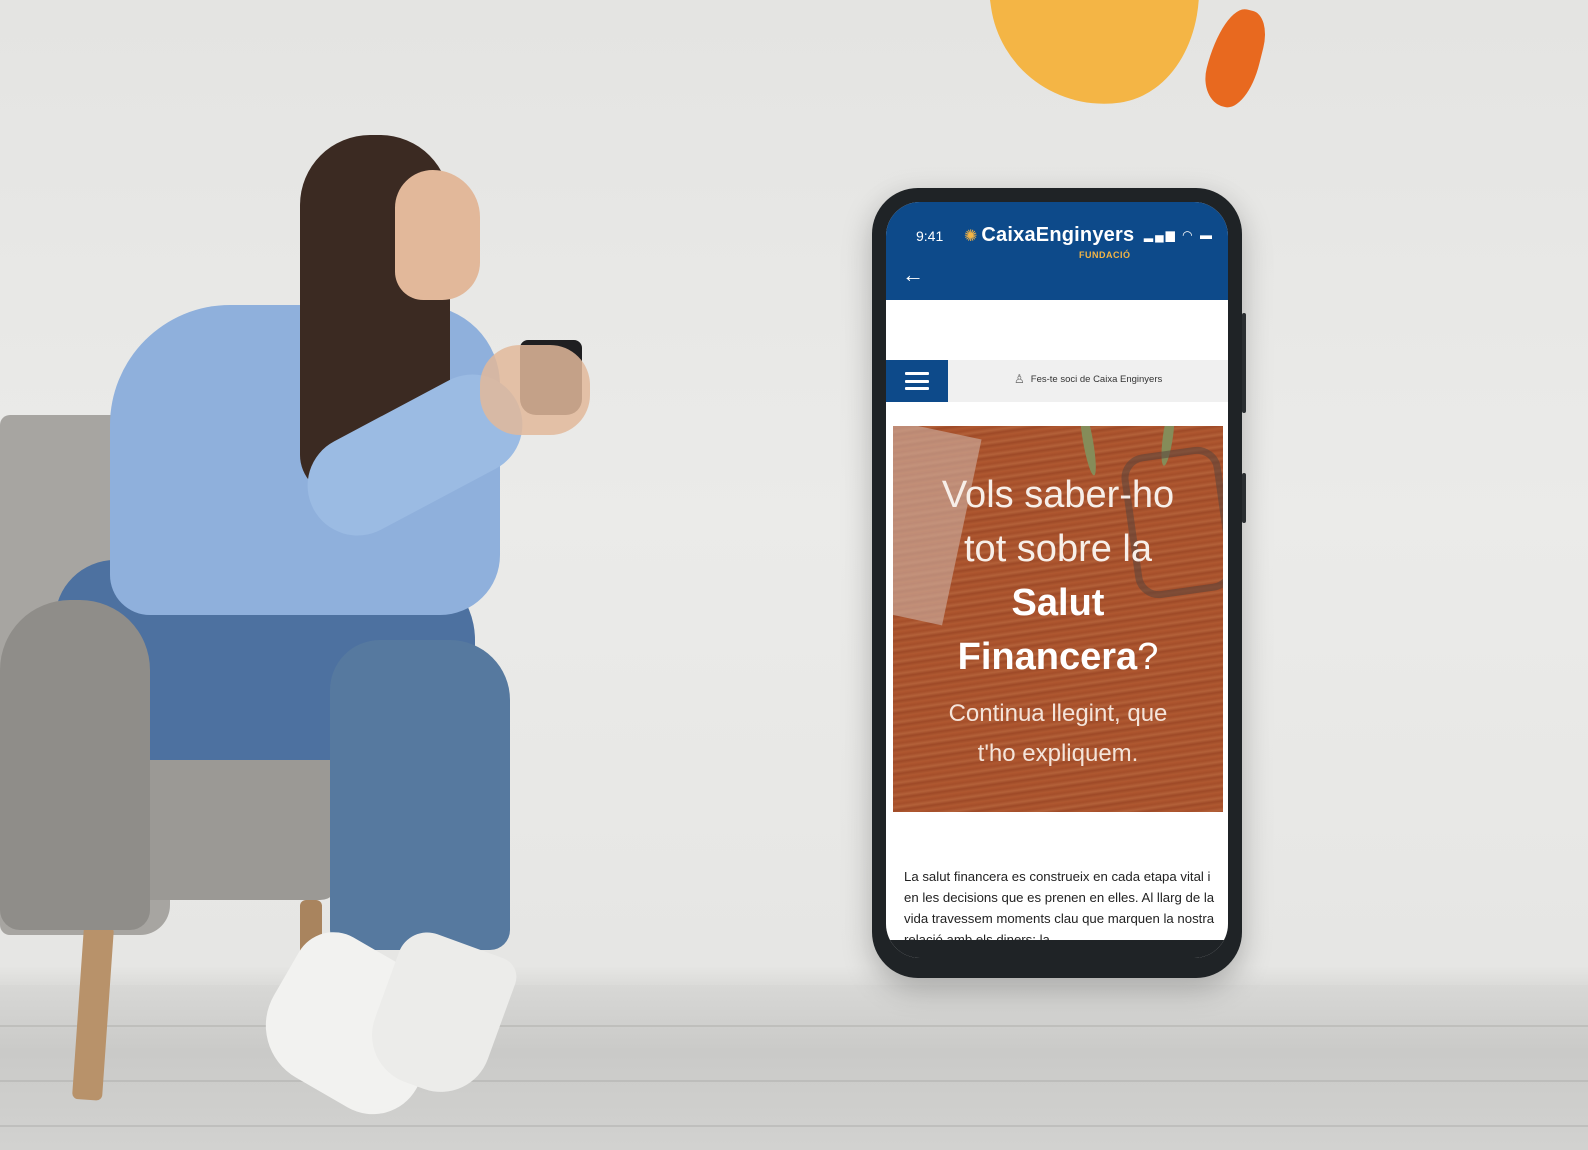 The height and width of the screenshot is (1150, 1588). Describe the element at coordinates (1019, 379) in the screenshot. I see `user-add-icon: ♙` at that location.